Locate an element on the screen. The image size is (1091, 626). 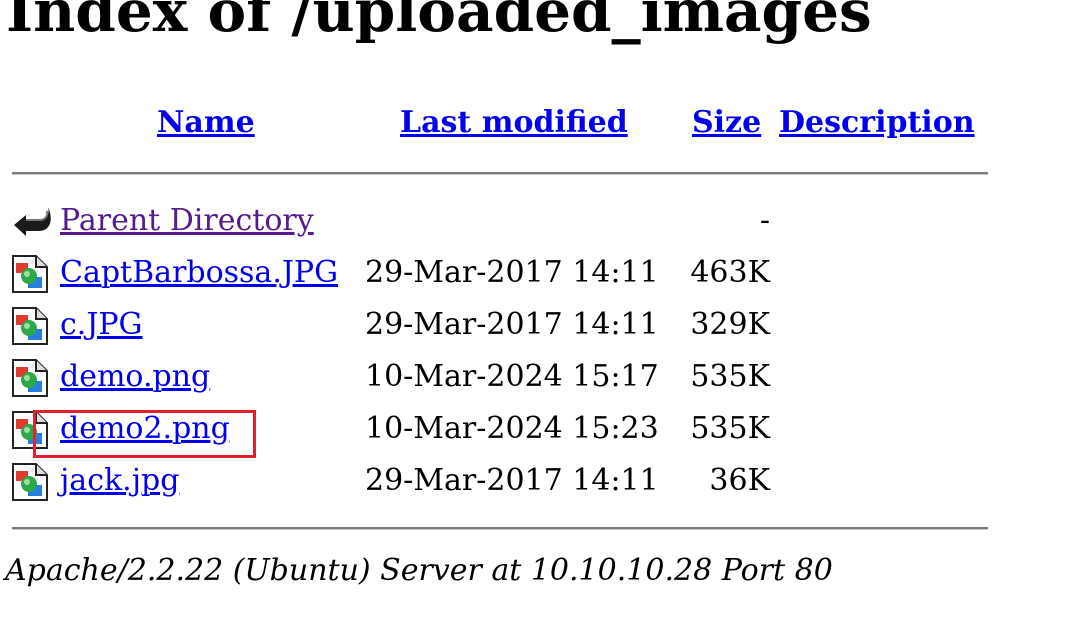
file-row: jack.jpg 29-Mar-2017 14:11 36K is located at coordinates (500, 482).